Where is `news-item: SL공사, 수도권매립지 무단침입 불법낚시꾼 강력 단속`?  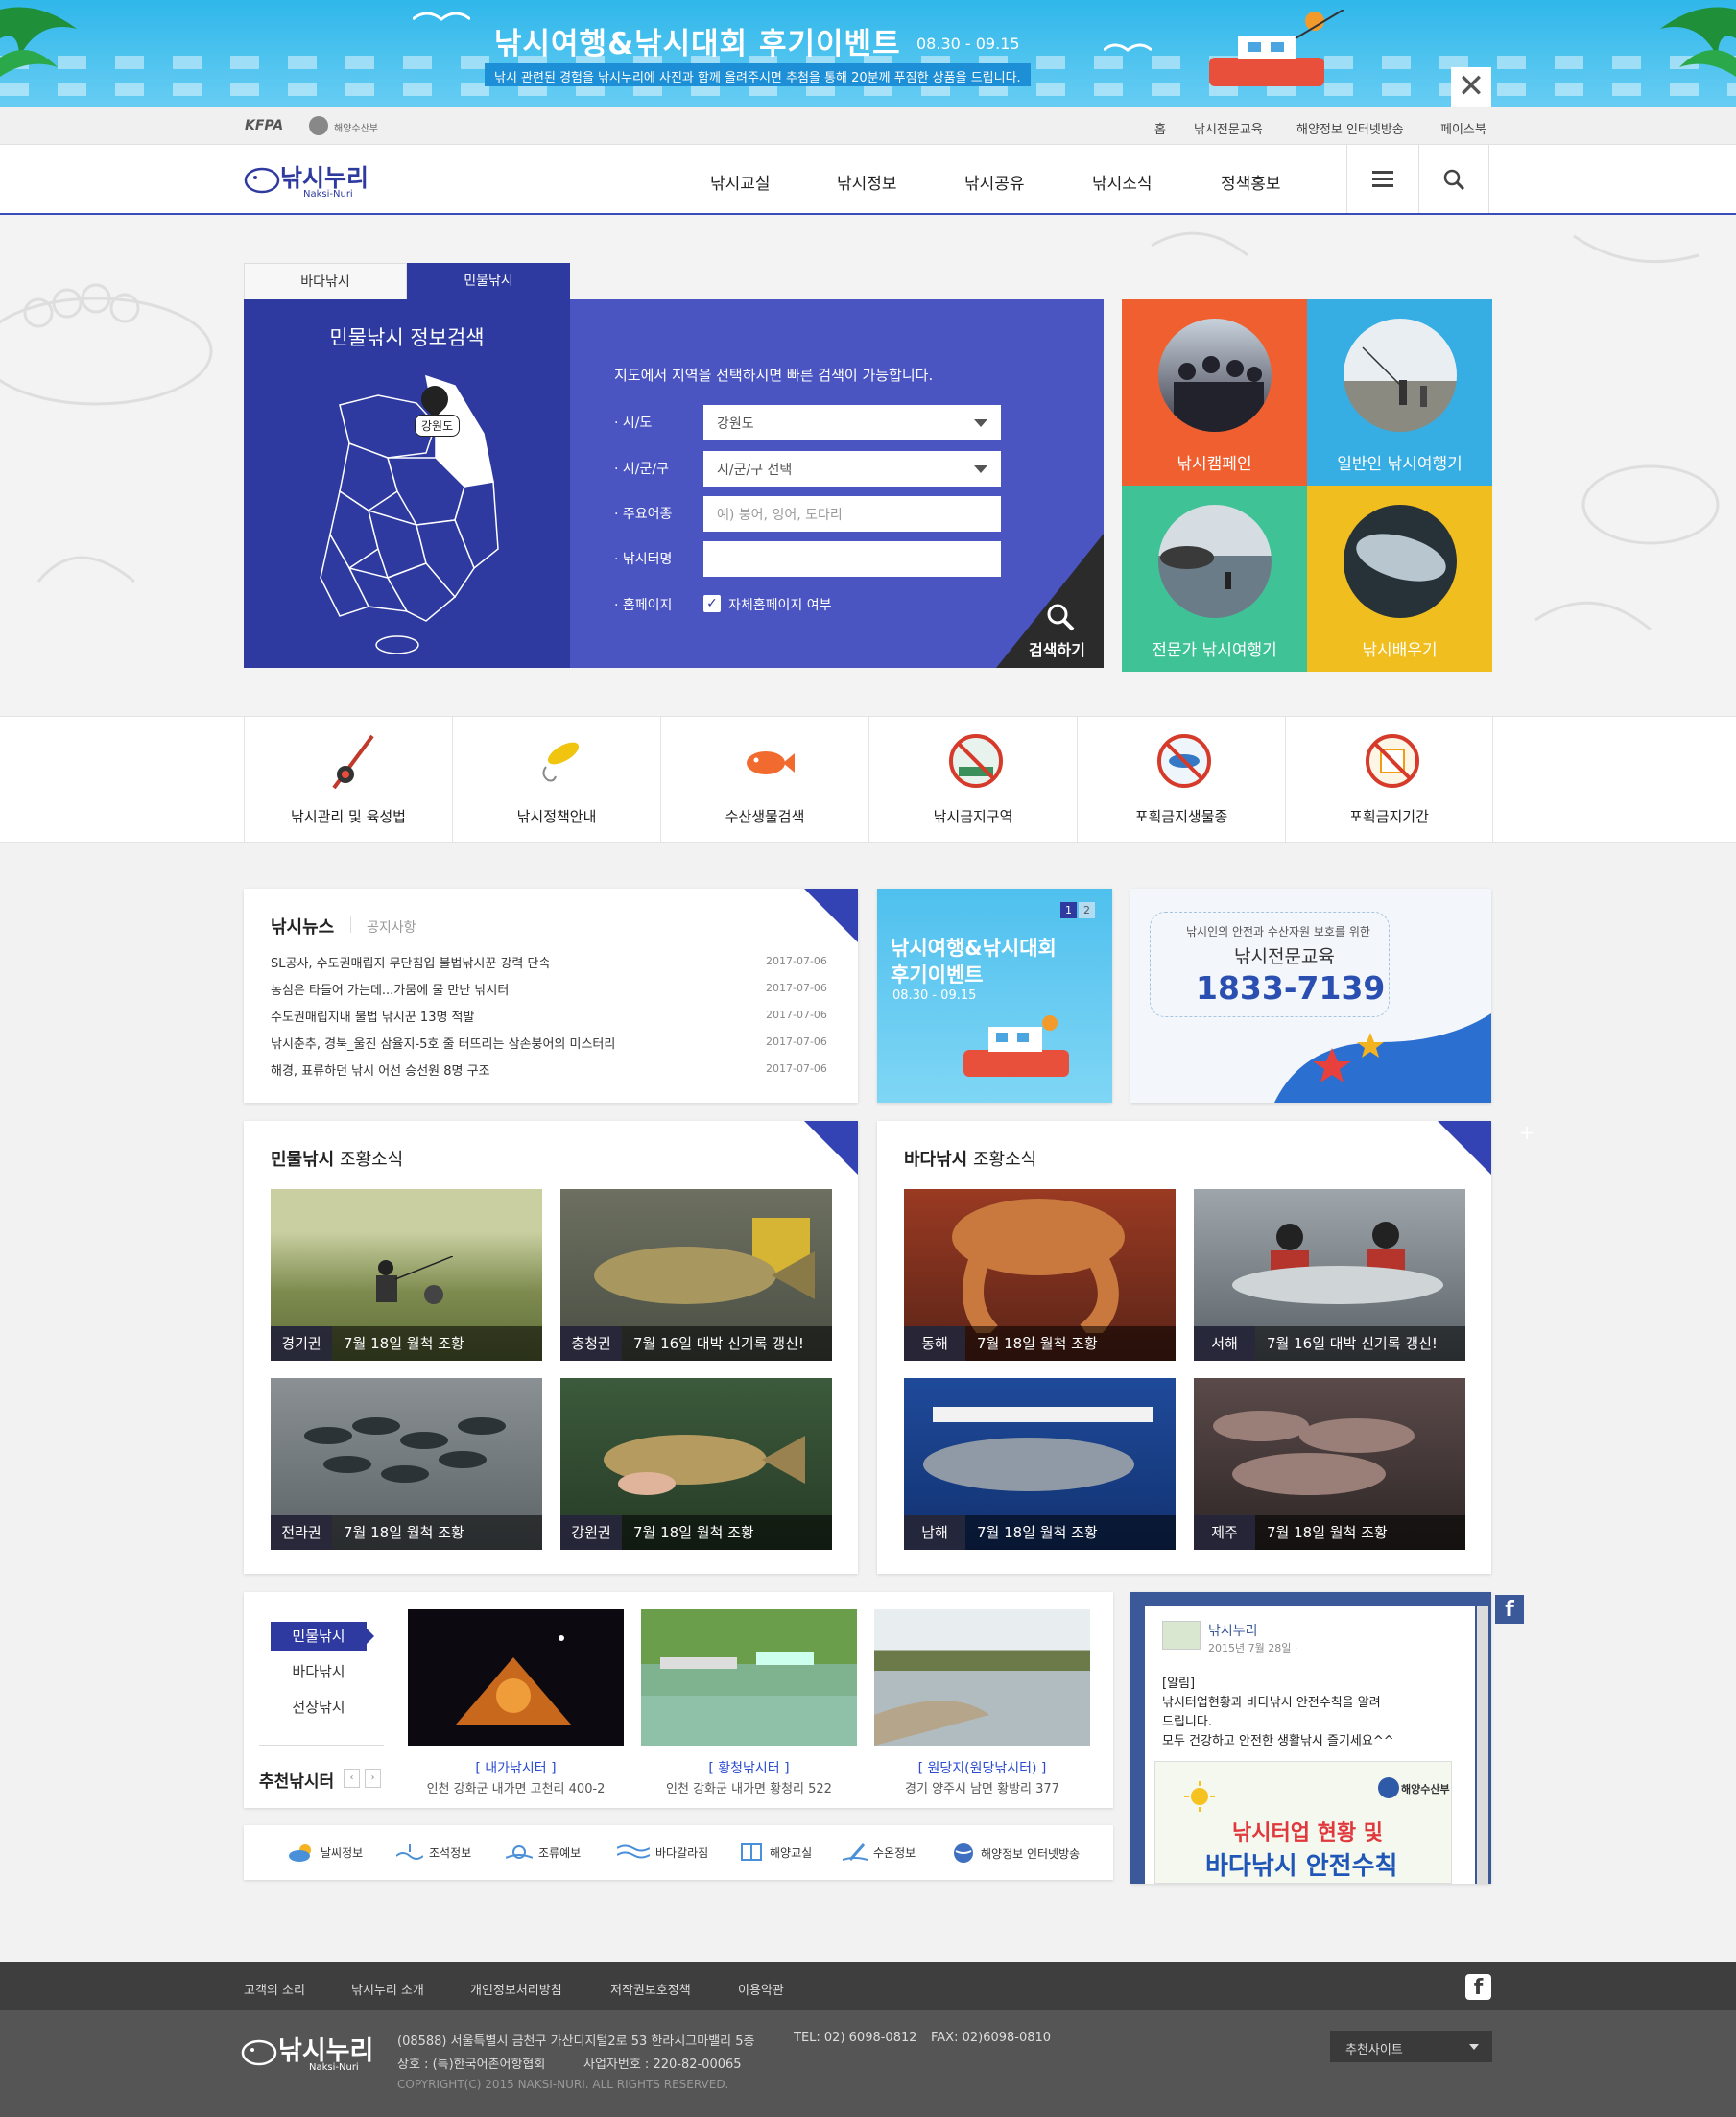 news-item: SL공사, 수도권매립지 무단침입 불법낚시꾼 강력 단속 is located at coordinates (410, 962).